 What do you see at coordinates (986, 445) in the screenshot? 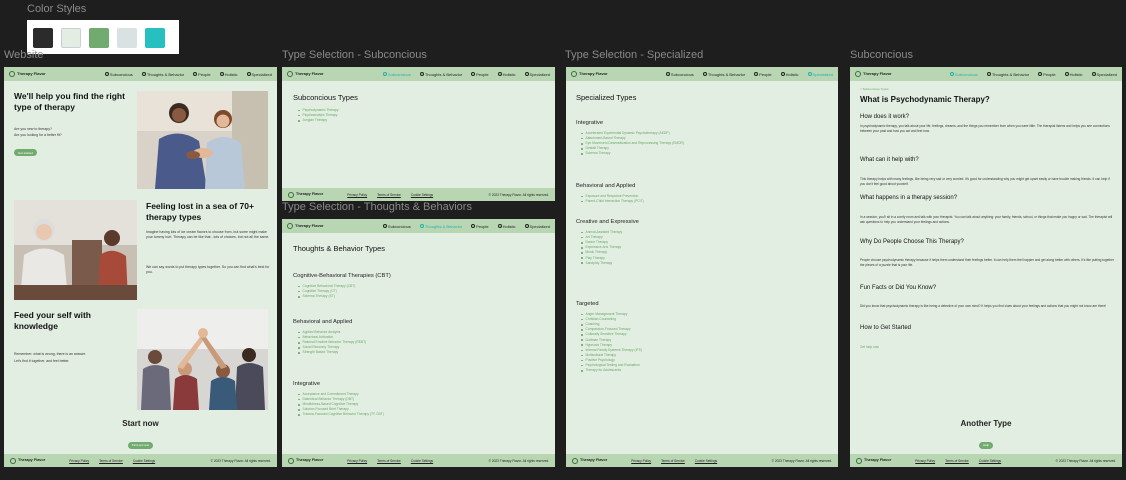
I see `help-button: Help` at bounding box center [986, 445].